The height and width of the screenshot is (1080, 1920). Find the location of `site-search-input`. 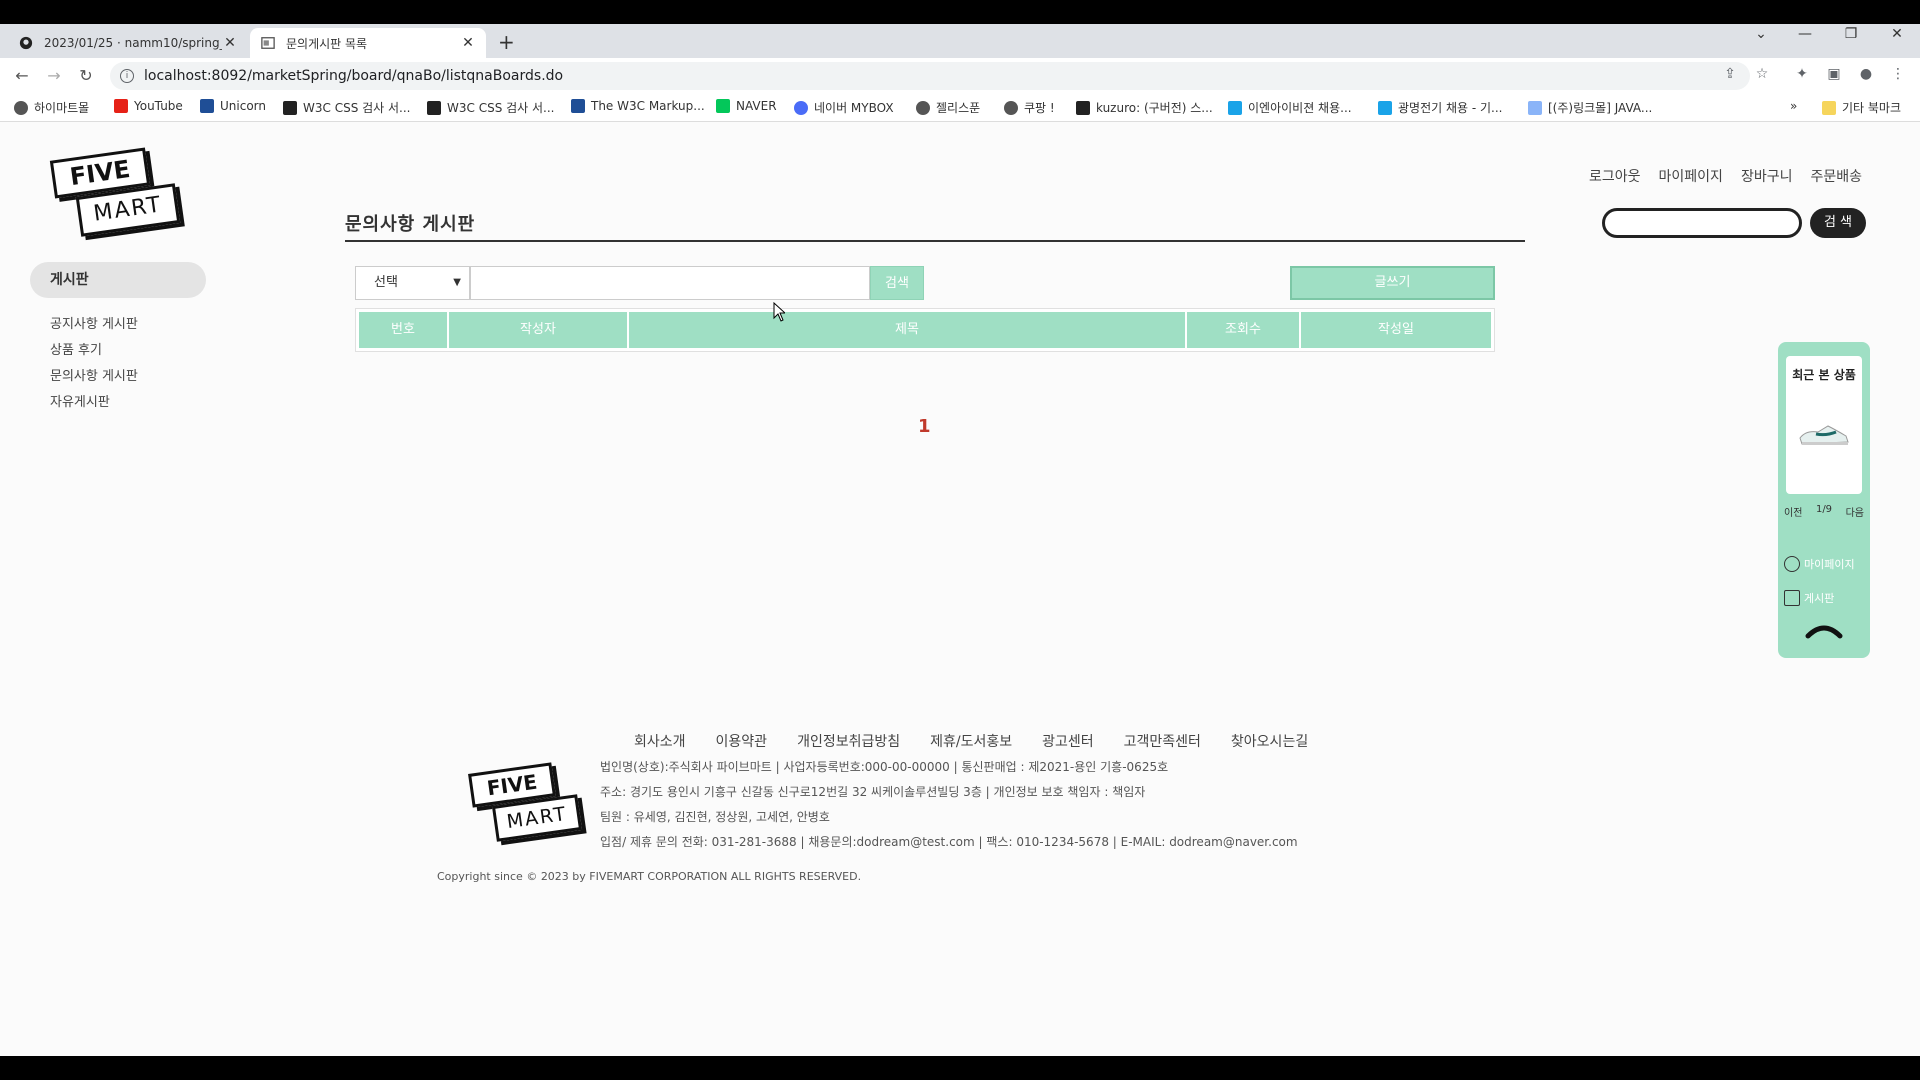

site-search-input is located at coordinates (1702, 223).